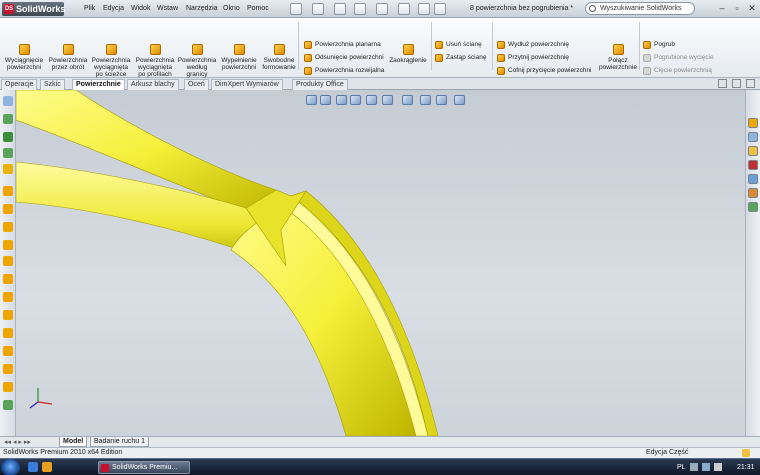 This screenshot has width=760, height=475. I want to click on swept-surface-button: Powierzchnia wyciągnięta po ścieżce, so click(111, 61).